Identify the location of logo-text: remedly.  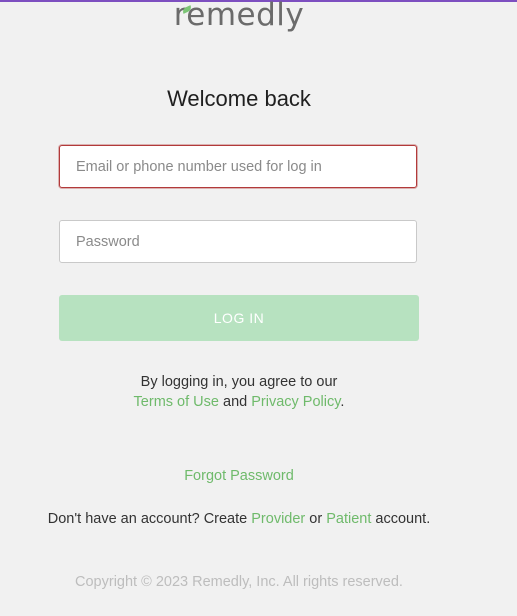
(239, 16).